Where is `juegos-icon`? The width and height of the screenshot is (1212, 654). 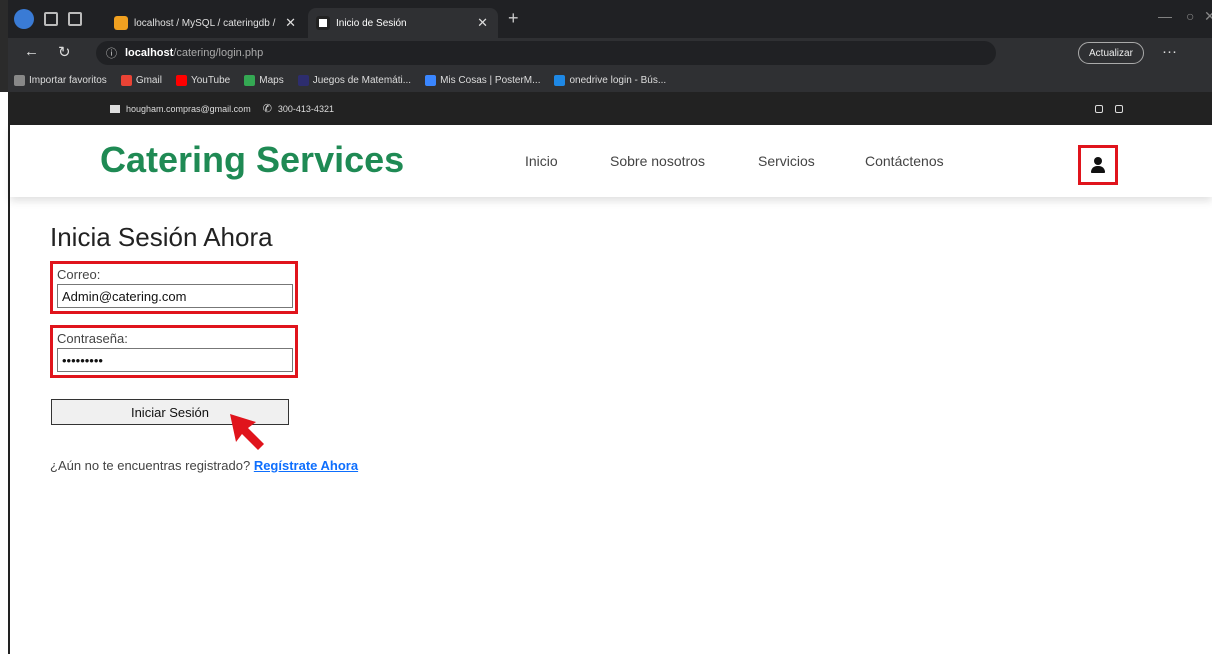 juegos-icon is located at coordinates (303, 80).